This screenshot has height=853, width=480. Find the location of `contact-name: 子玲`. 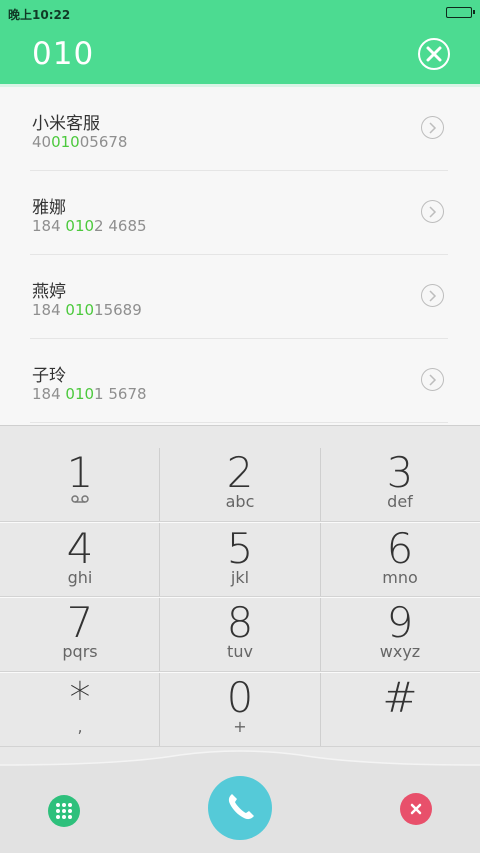

contact-name: 子玲 is located at coordinates (49, 376).